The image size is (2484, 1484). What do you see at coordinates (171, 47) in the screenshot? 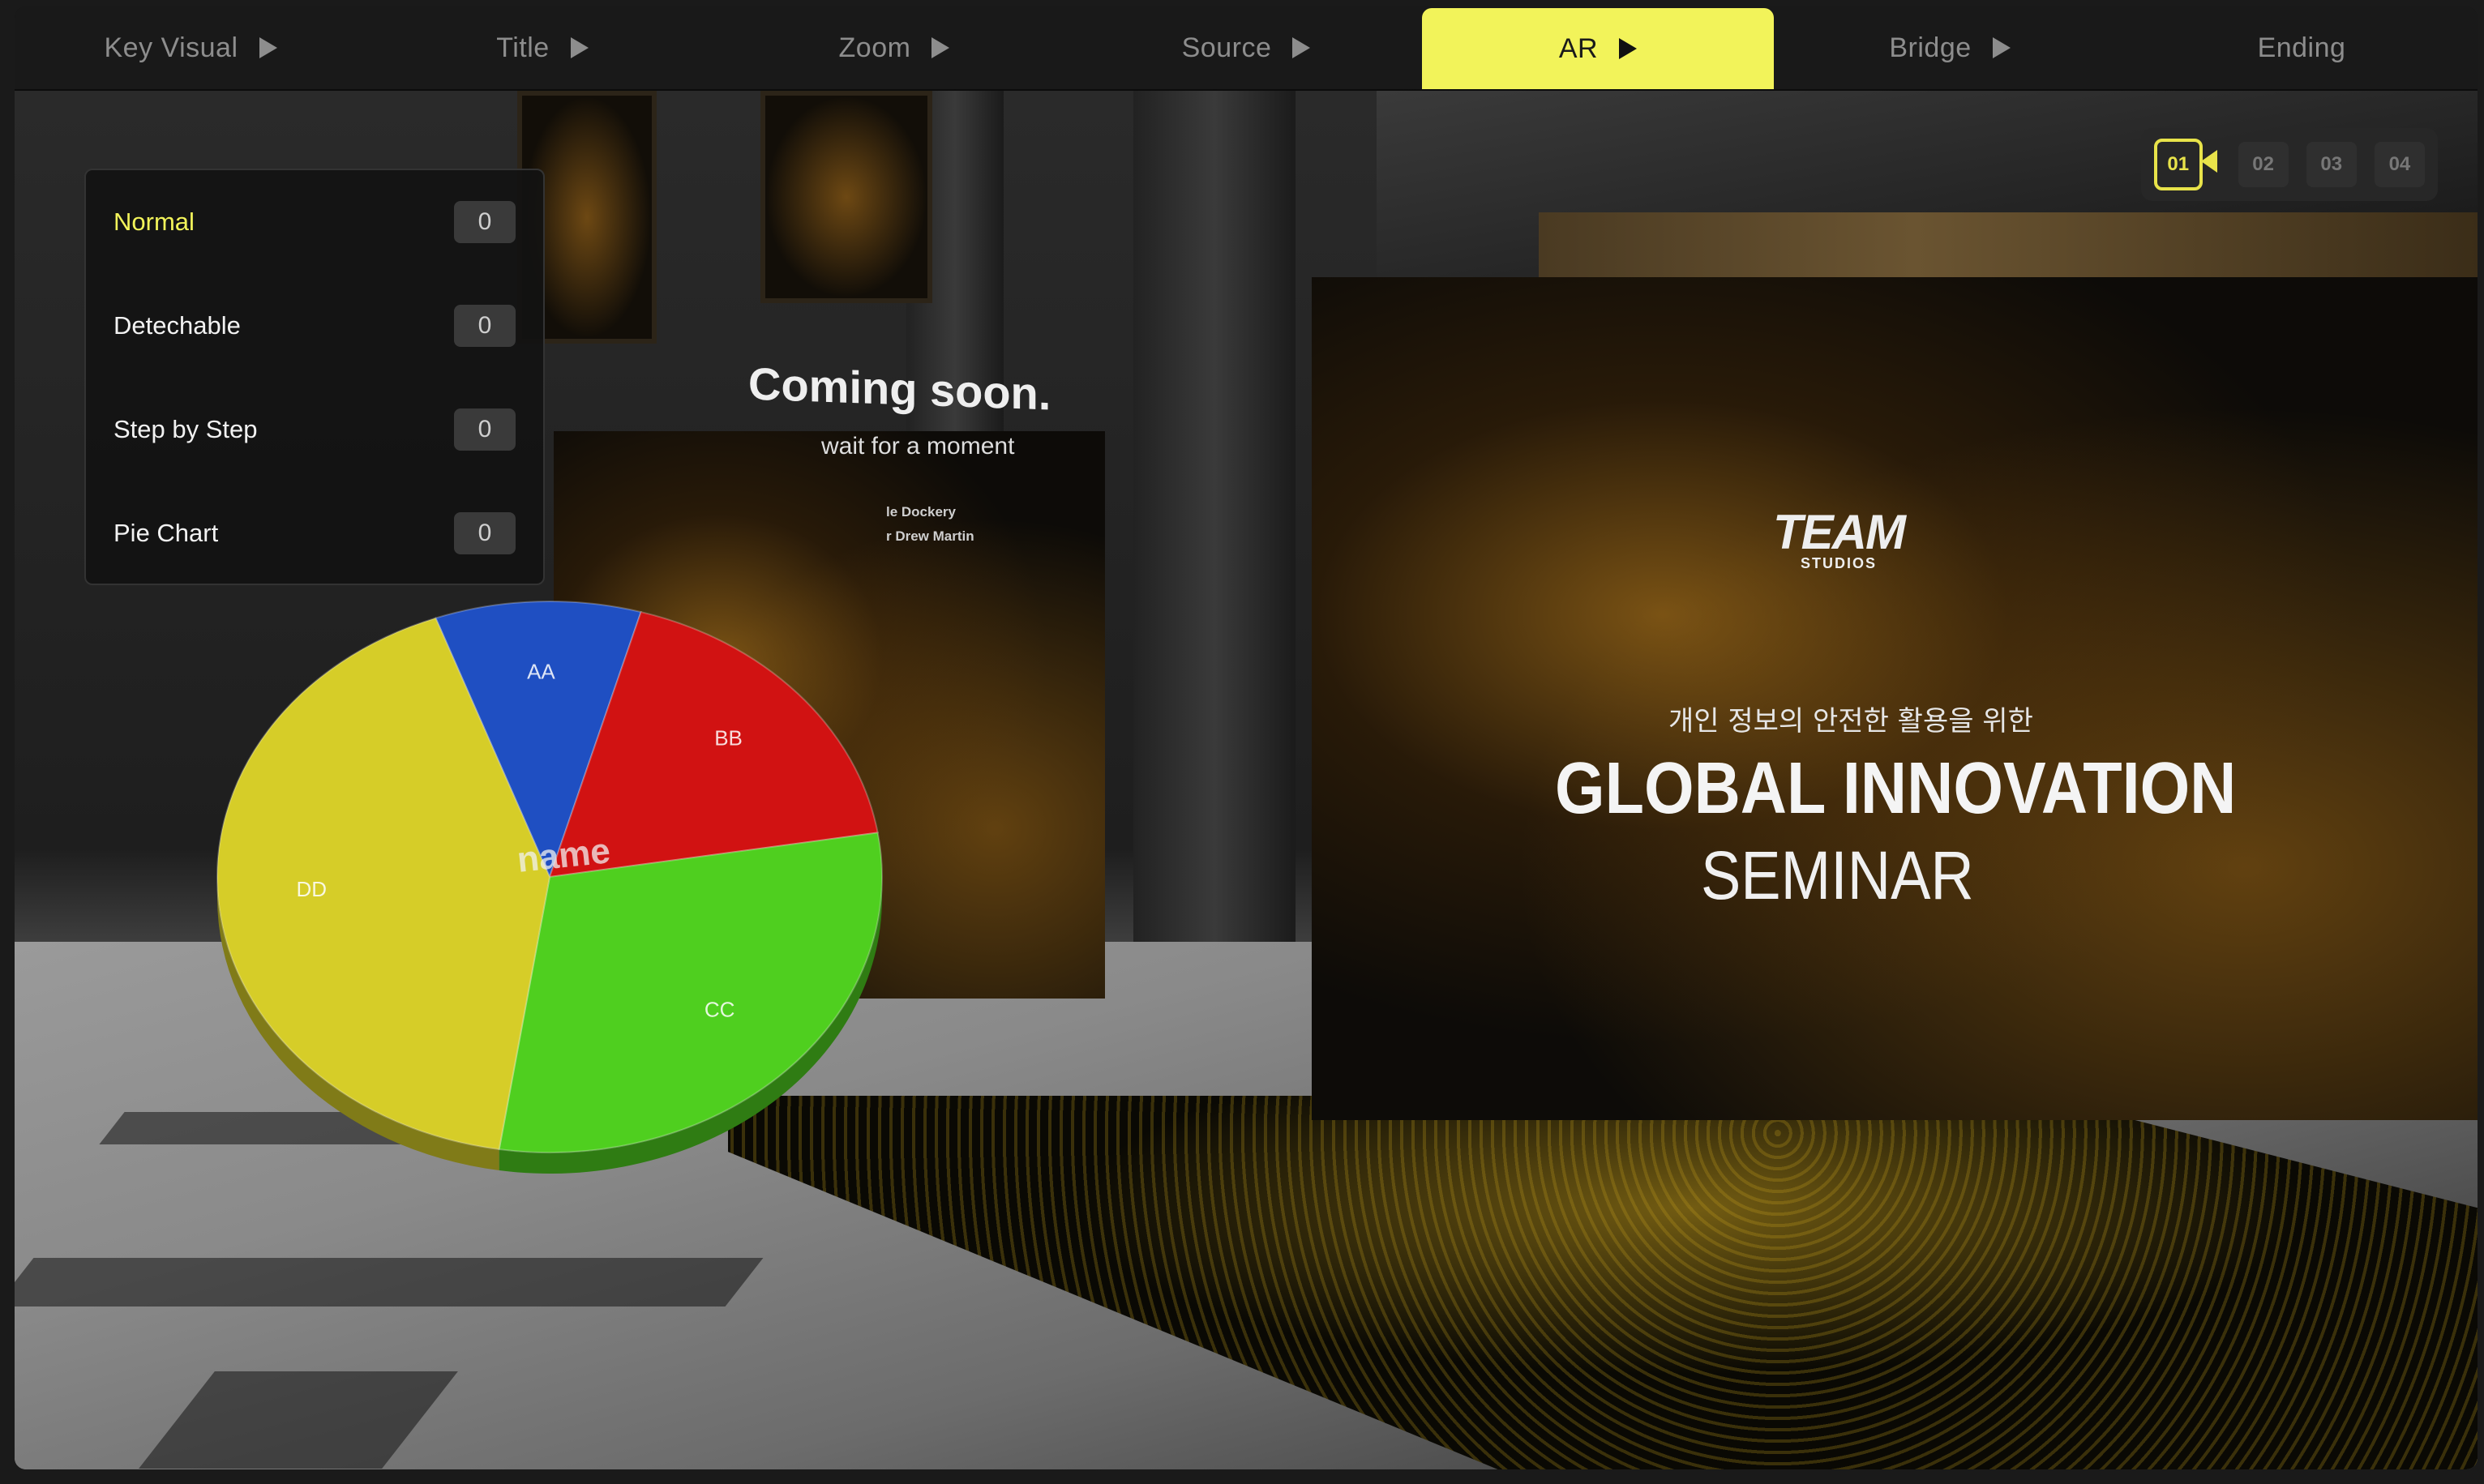
I see `tab-label: Key Visual` at bounding box center [171, 47].